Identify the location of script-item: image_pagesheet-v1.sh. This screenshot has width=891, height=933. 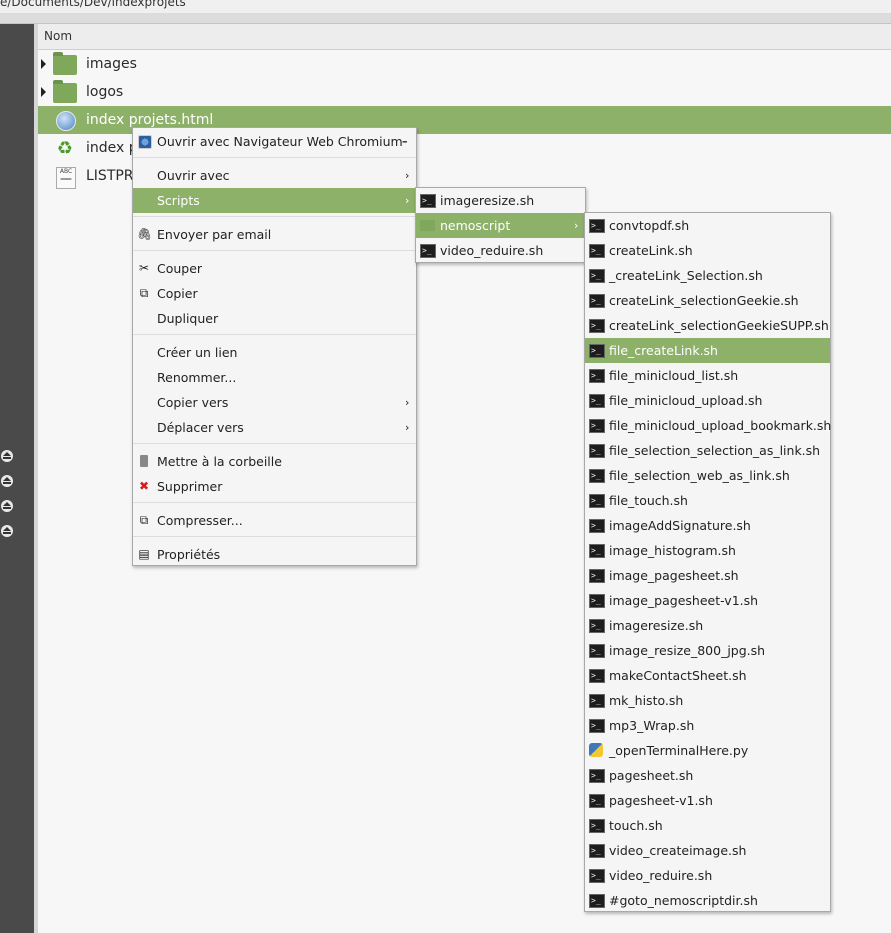
(707, 600).